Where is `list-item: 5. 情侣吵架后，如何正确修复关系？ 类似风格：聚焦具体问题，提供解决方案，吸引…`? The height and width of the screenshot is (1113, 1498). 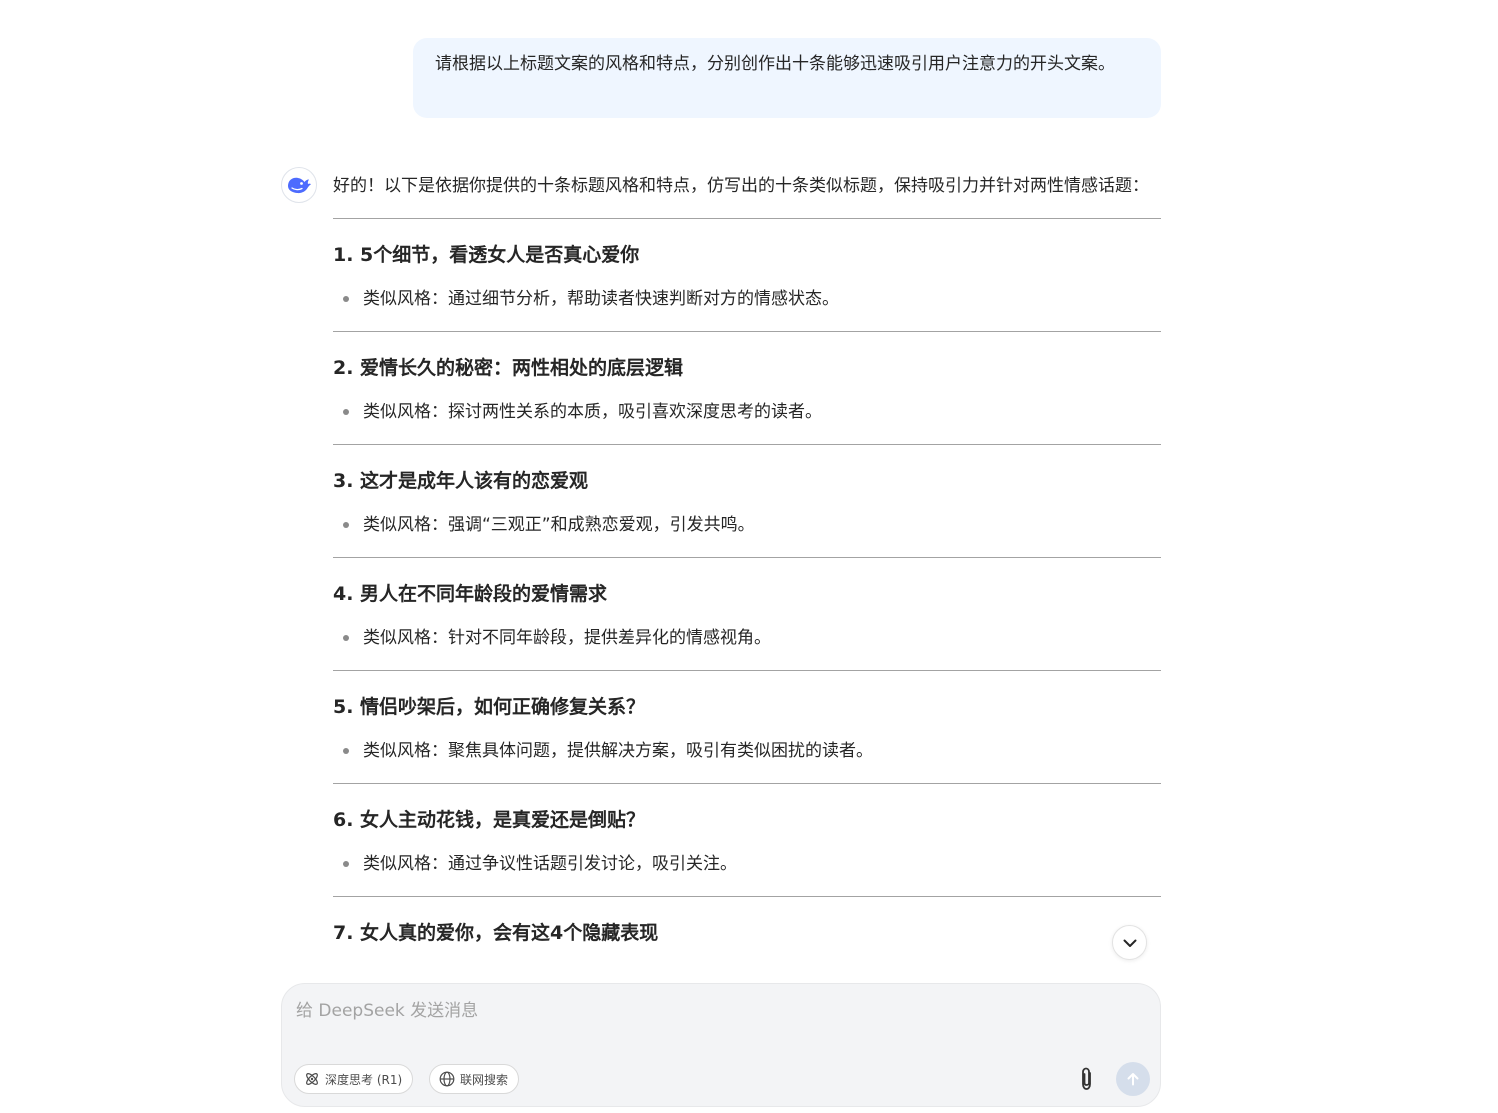 list-item: 5. 情侣吵架后，如何正确修复关系？ 类似风格：聚焦具体问题，提供解决方案，吸引… is located at coordinates (747, 726).